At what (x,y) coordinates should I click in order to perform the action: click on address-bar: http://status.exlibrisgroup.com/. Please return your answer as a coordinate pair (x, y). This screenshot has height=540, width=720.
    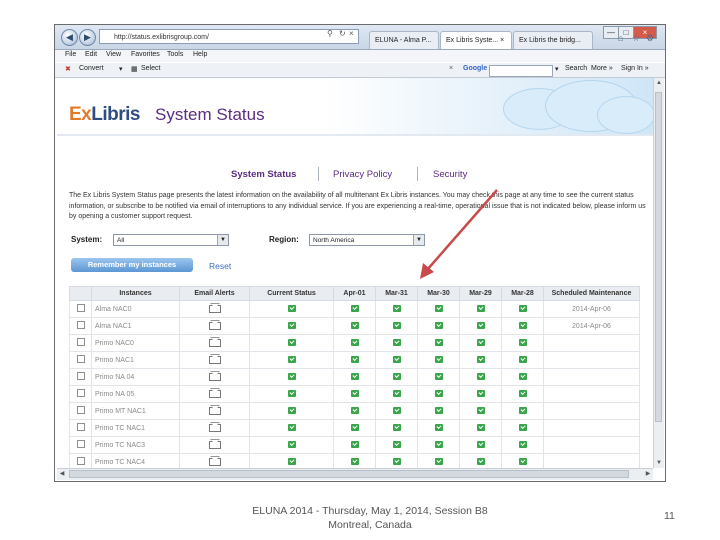
    Looking at the image, I should click on (229, 36).